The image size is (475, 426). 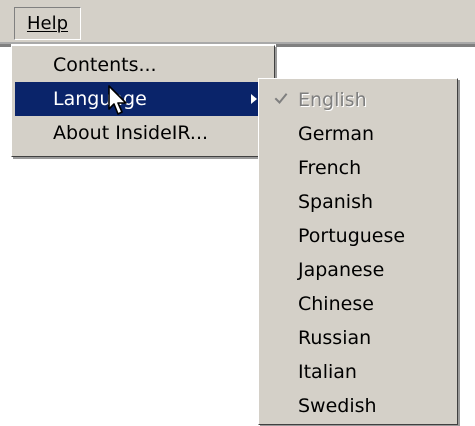 I want to click on submenu-item-label: Japanese, so click(x=341, y=270).